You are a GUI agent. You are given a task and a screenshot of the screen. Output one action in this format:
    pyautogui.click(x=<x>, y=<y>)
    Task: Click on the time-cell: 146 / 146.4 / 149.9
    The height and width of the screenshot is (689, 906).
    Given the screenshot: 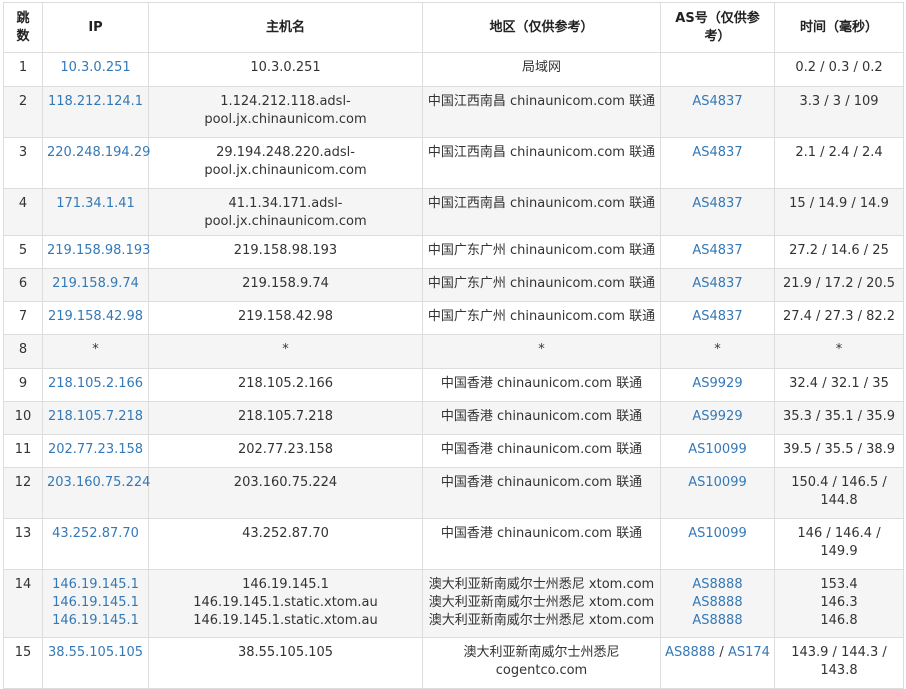 What is the action you would take?
    pyautogui.click(x=839, y=544)
    